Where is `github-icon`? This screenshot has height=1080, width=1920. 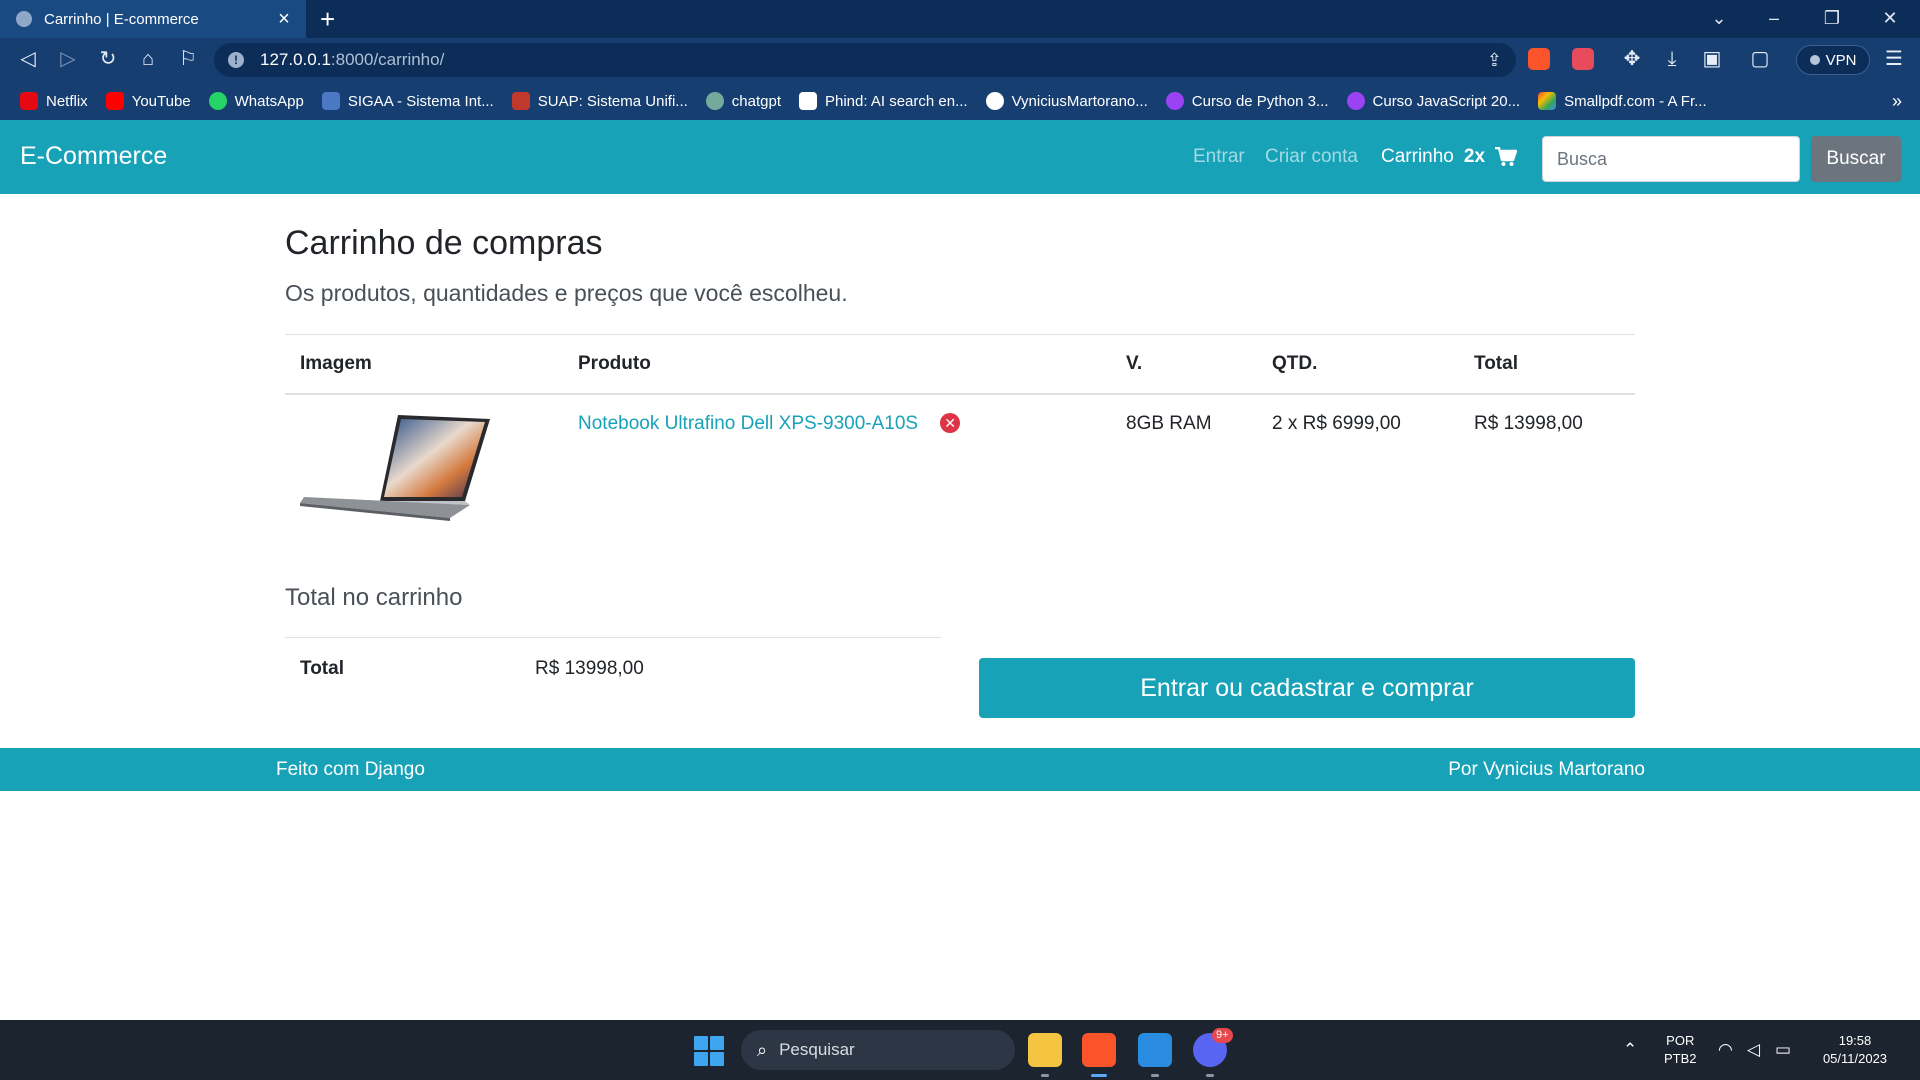
github-icon is located at coordinates (994, 101).